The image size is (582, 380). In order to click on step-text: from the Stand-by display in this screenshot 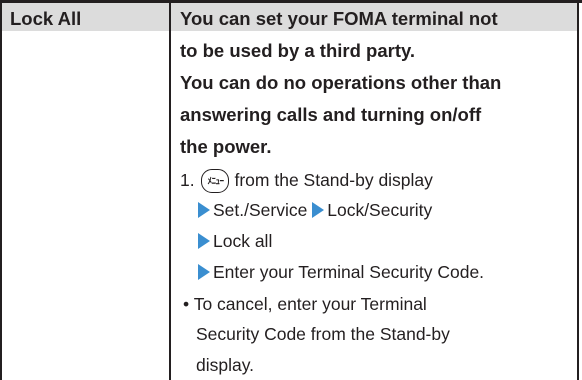, I will do `click(333, 180)`.